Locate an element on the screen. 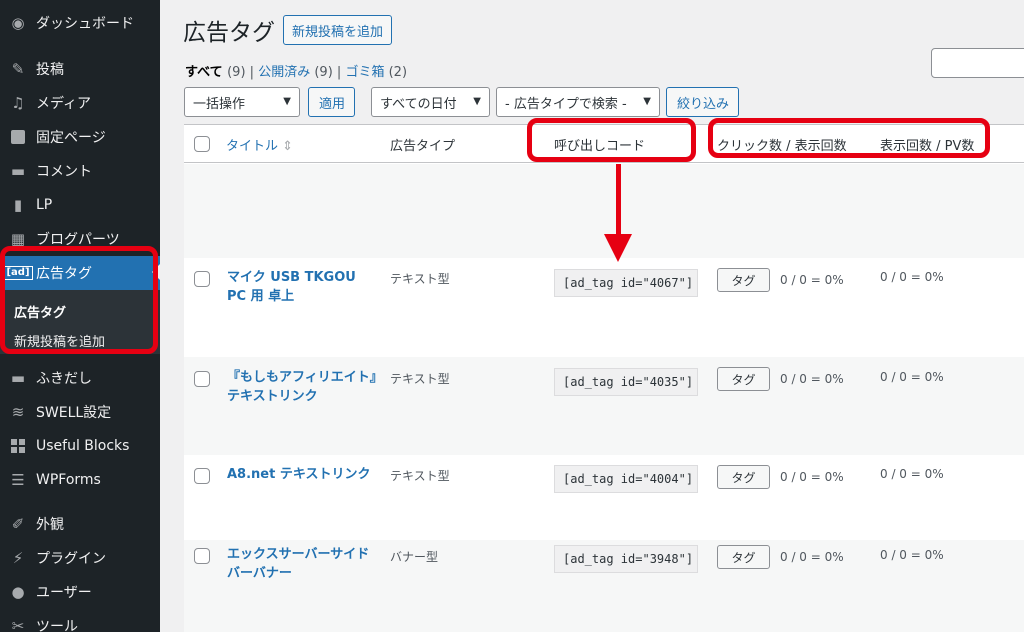  menu-label: メディア is located at coordinates (64, 104).